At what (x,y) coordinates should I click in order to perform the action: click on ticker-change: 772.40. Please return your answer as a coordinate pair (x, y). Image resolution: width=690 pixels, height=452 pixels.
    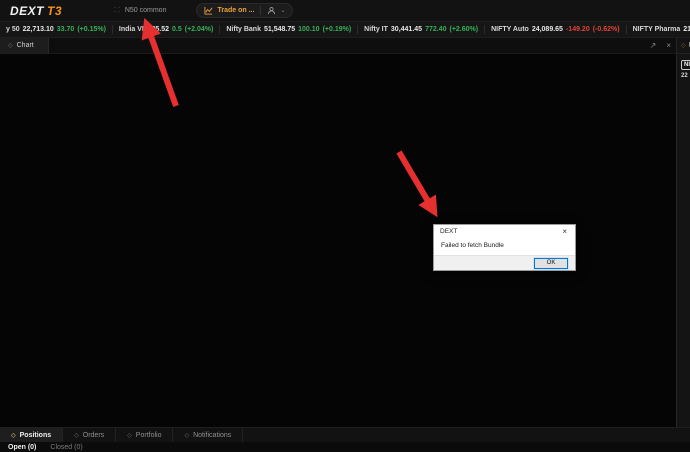
    Looking at the image, I should click on (436, 29).